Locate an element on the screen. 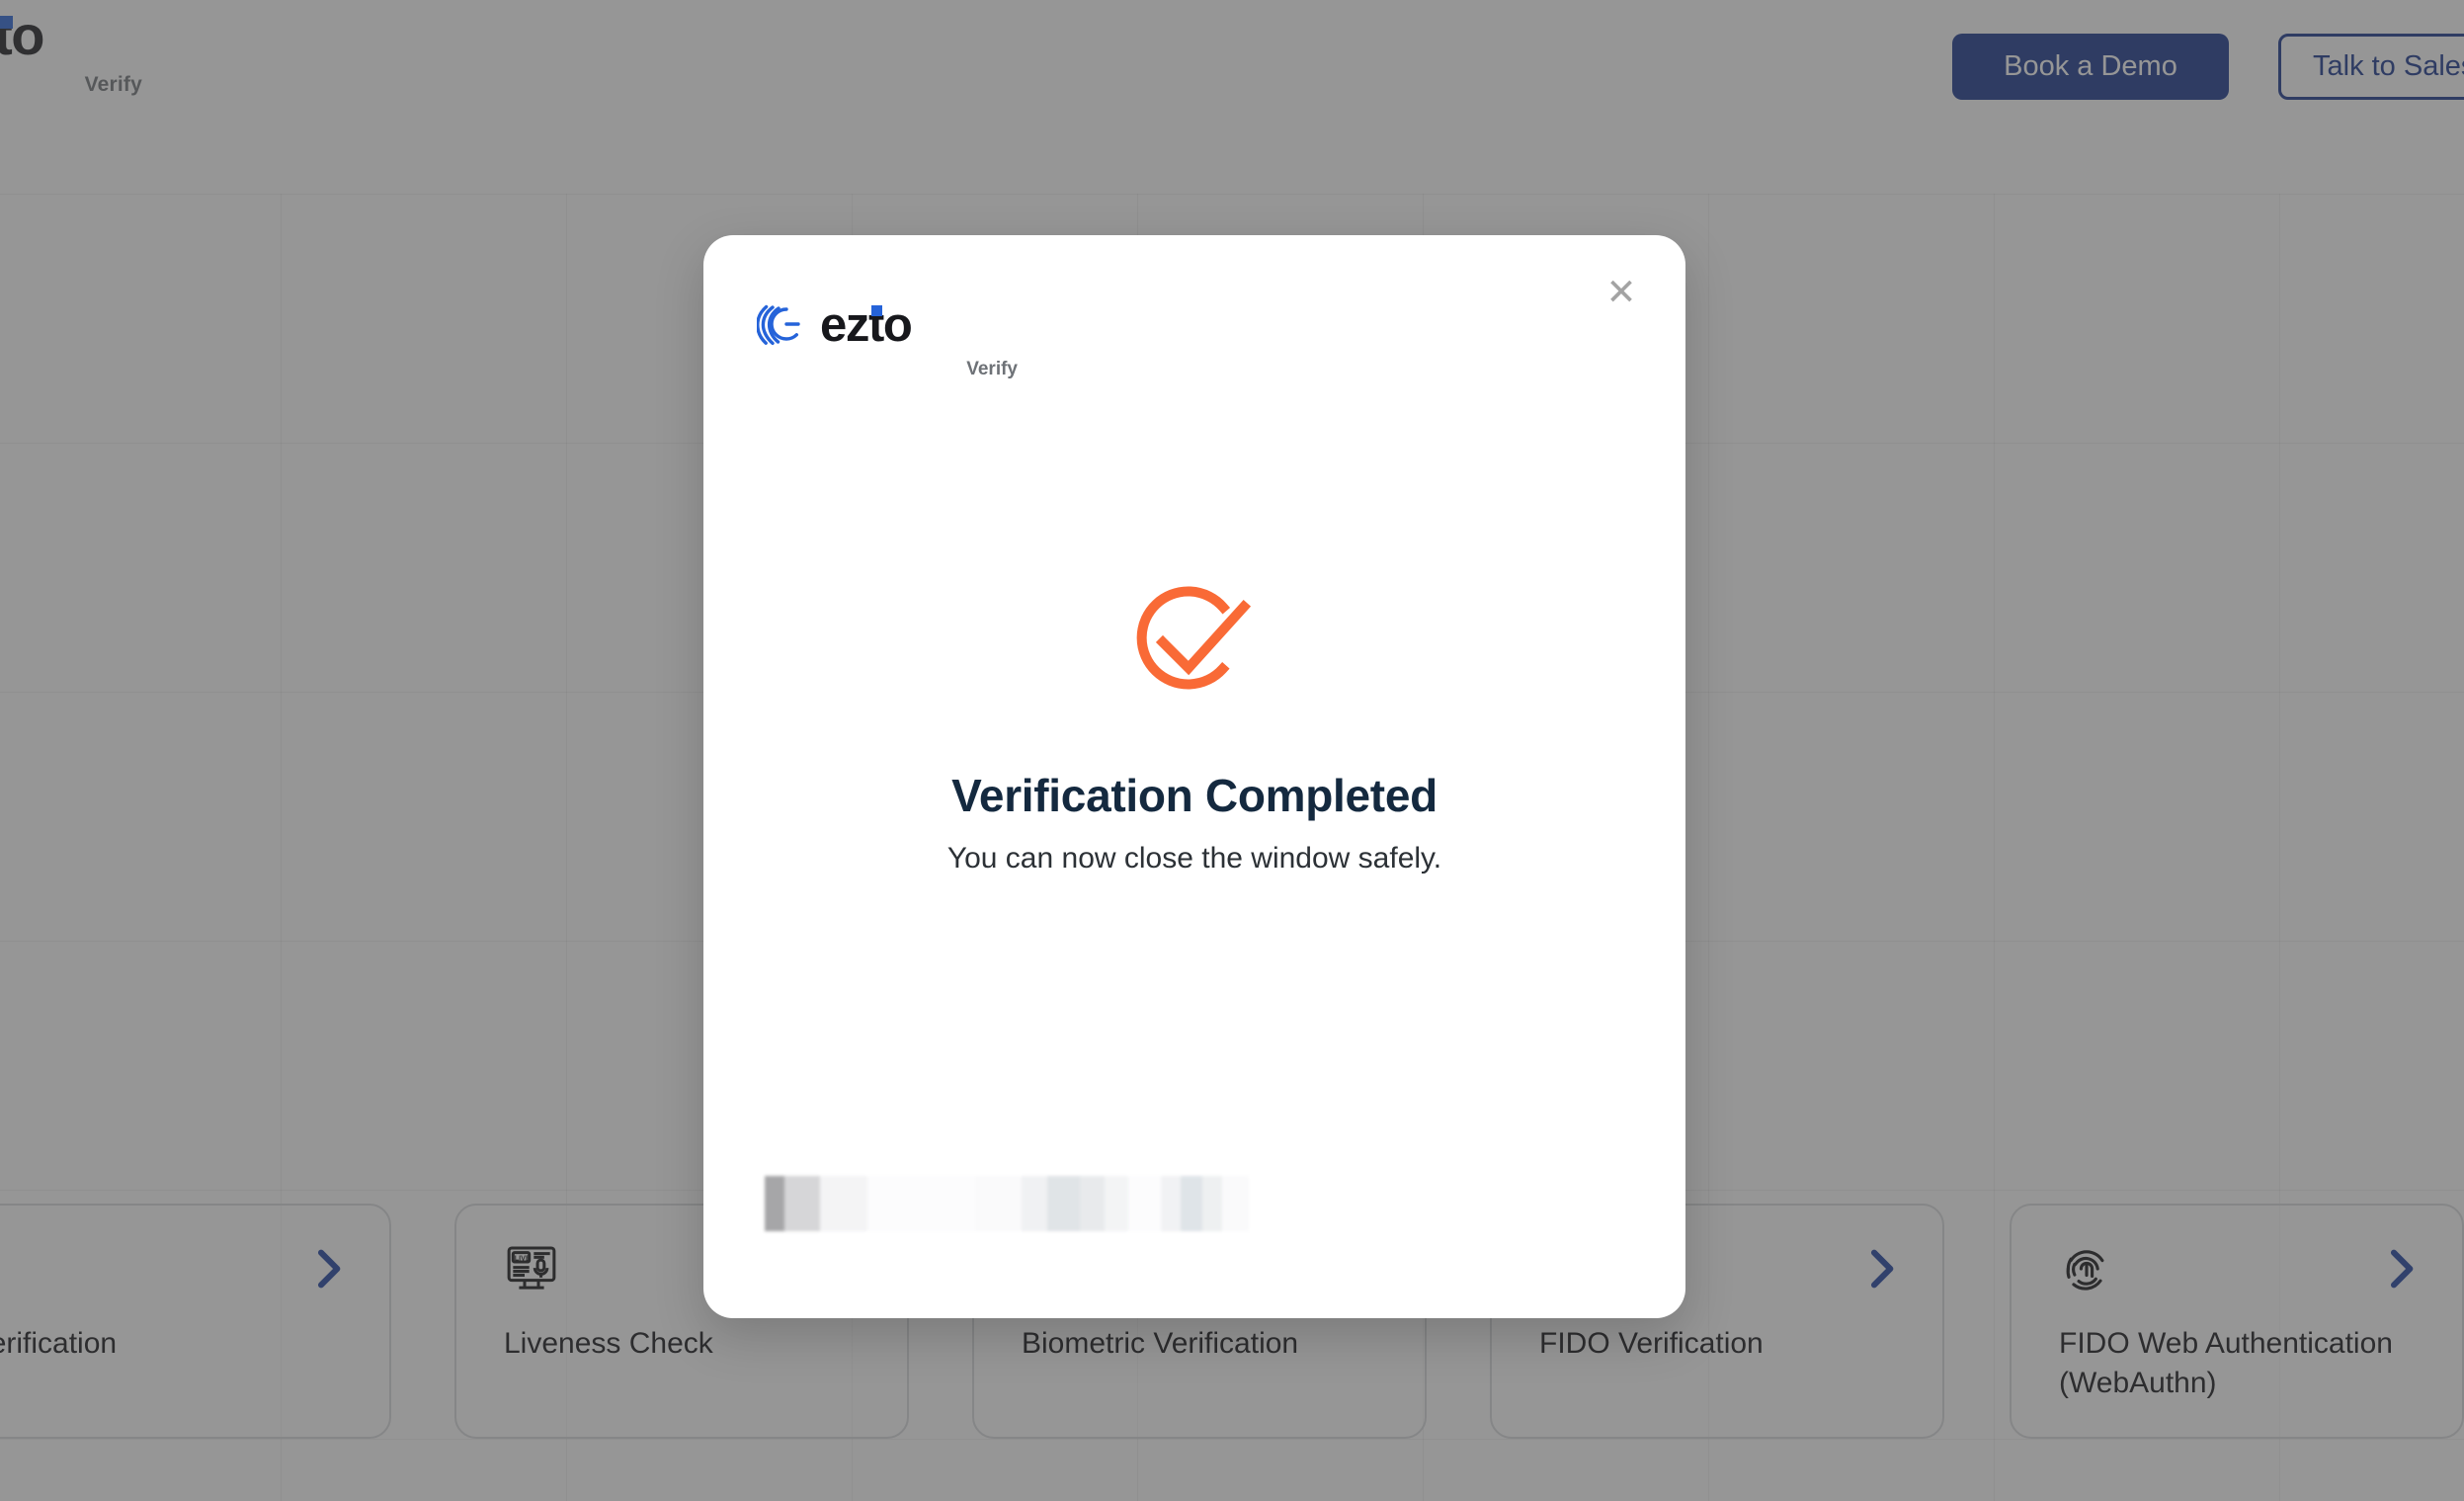 This screenshot has height=1501, width=2464. modal-logo-wordmark: ezto is located at coordinates (866, 325).